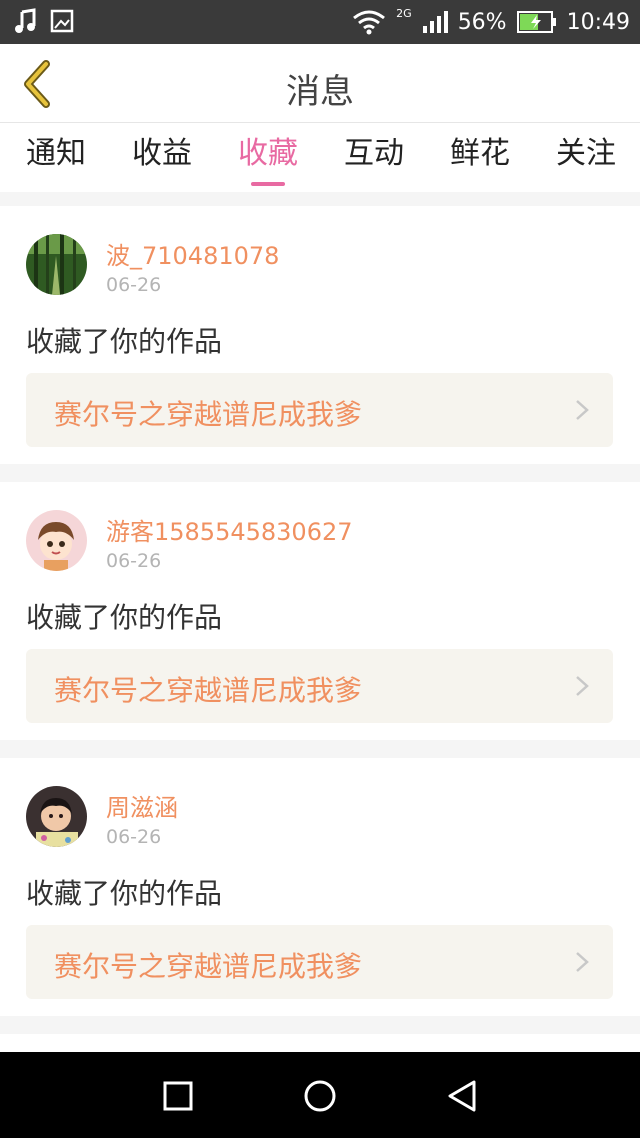 Image resolution: width=640 pixels, height=1138 pixels. What do you see at coordinates (178, 1096) in the screenshot?
I see `recent-apps-icon` at bounding box center [178, 1096].